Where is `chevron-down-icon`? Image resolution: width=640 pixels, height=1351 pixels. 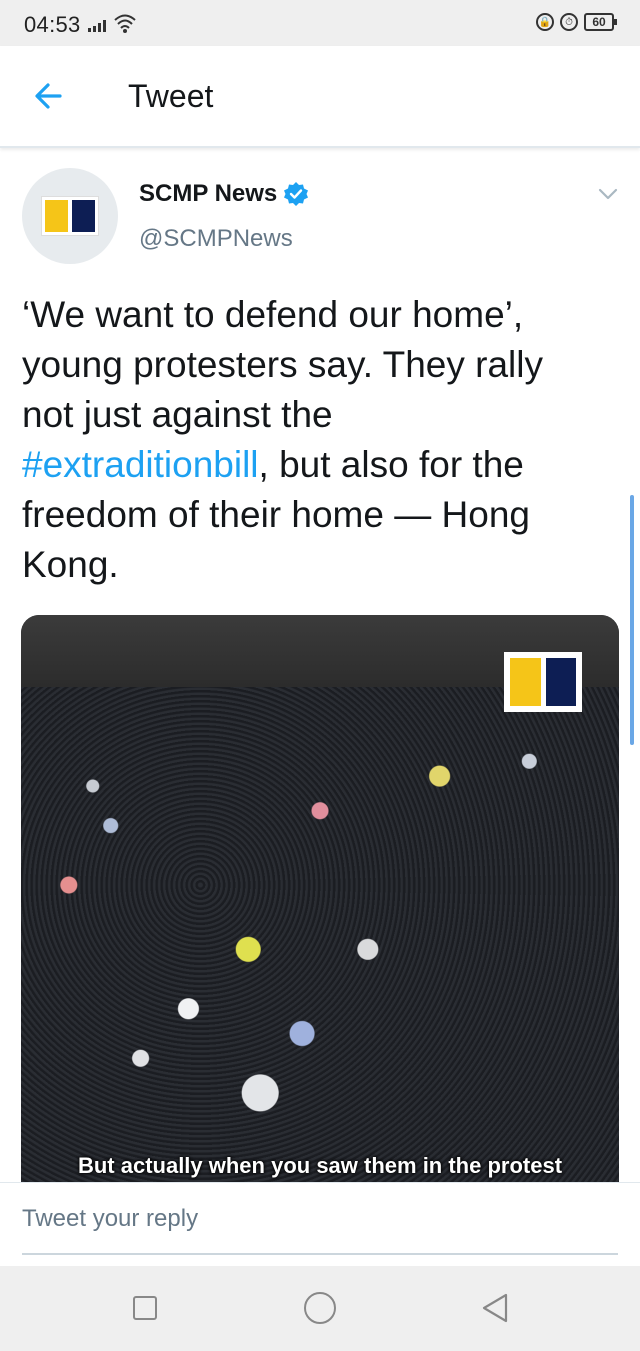
chevron-down-icon is located at coordinates (608, 194).